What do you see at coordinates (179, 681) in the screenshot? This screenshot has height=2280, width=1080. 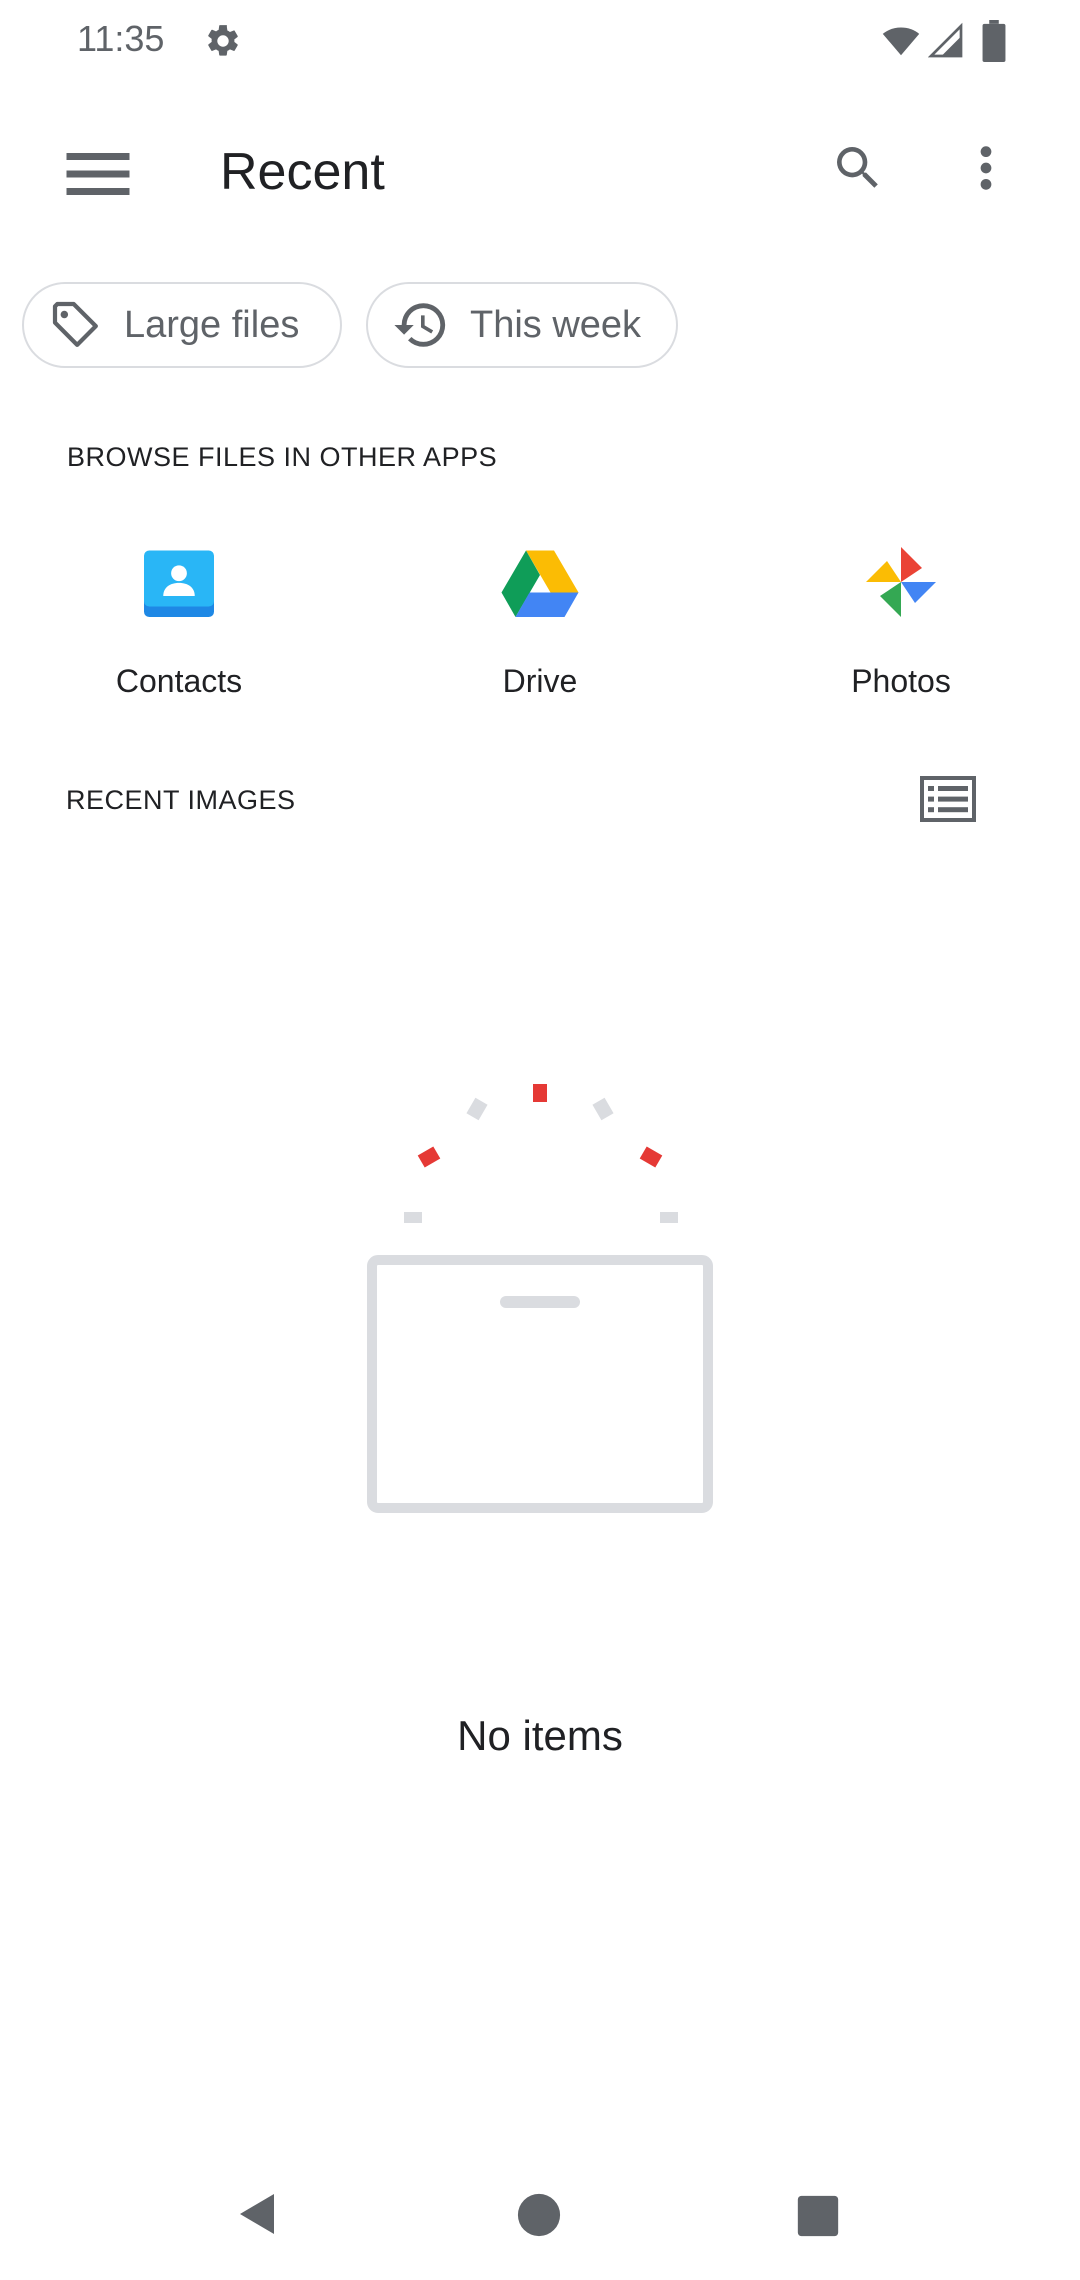 I see `app-label: Contacts` at bounding box center [179, 681].